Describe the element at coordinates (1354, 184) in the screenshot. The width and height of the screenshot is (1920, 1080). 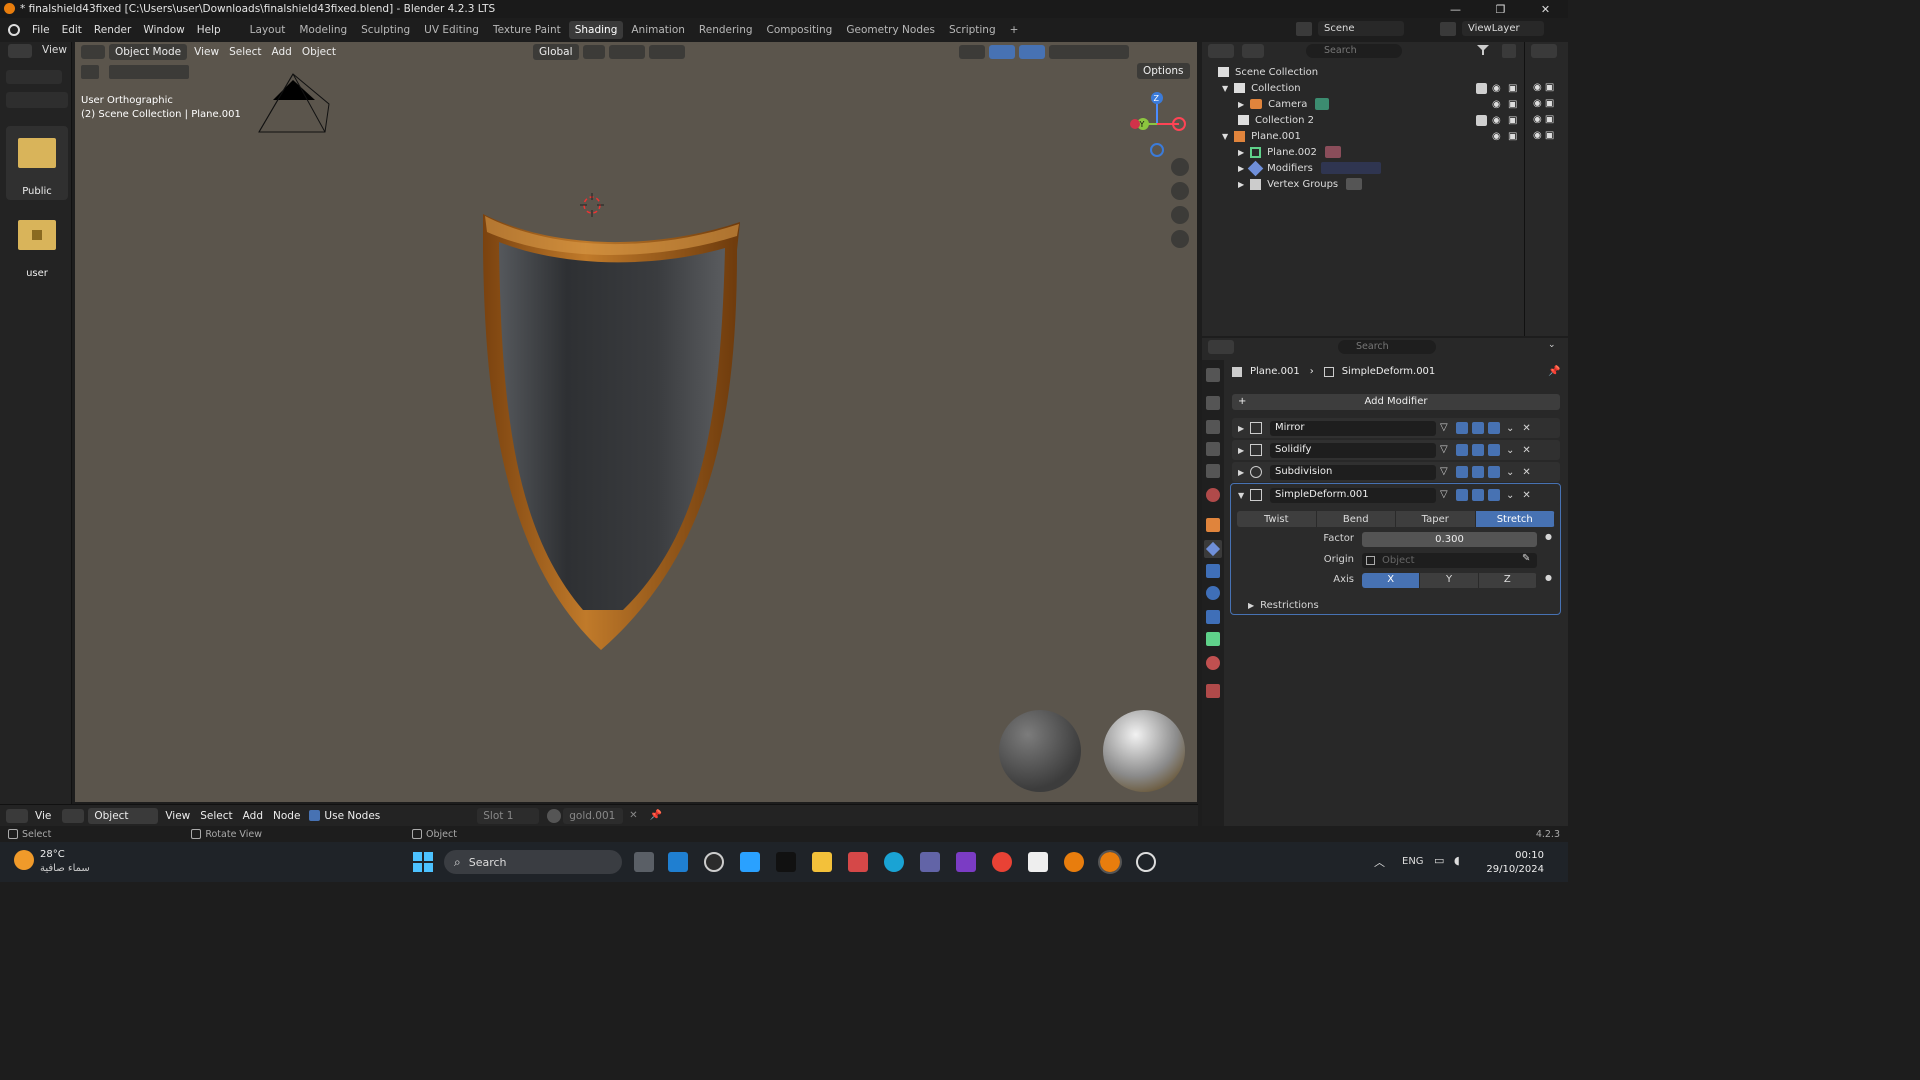
I see `vertex-group-data-icon` at that location.